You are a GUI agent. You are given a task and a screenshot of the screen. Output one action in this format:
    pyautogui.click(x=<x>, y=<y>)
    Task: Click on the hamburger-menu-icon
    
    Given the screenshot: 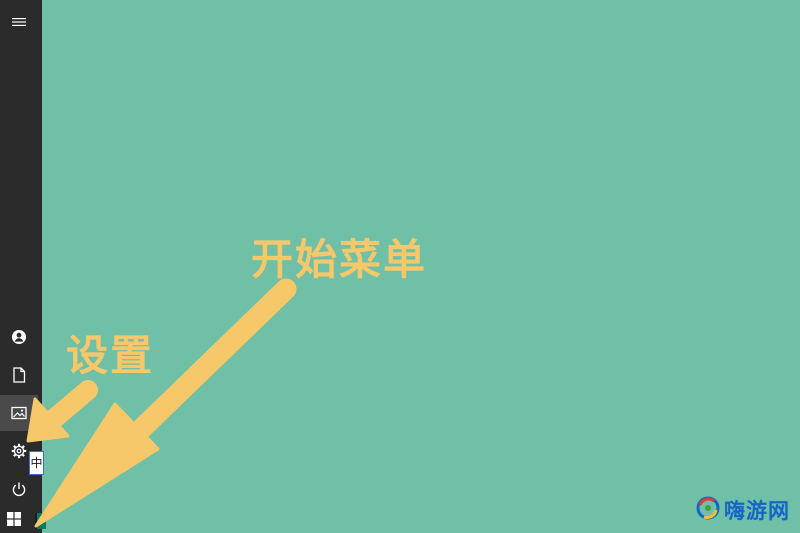 What is the action you would take?
    pyautogui.click(x=19, y=22)
    